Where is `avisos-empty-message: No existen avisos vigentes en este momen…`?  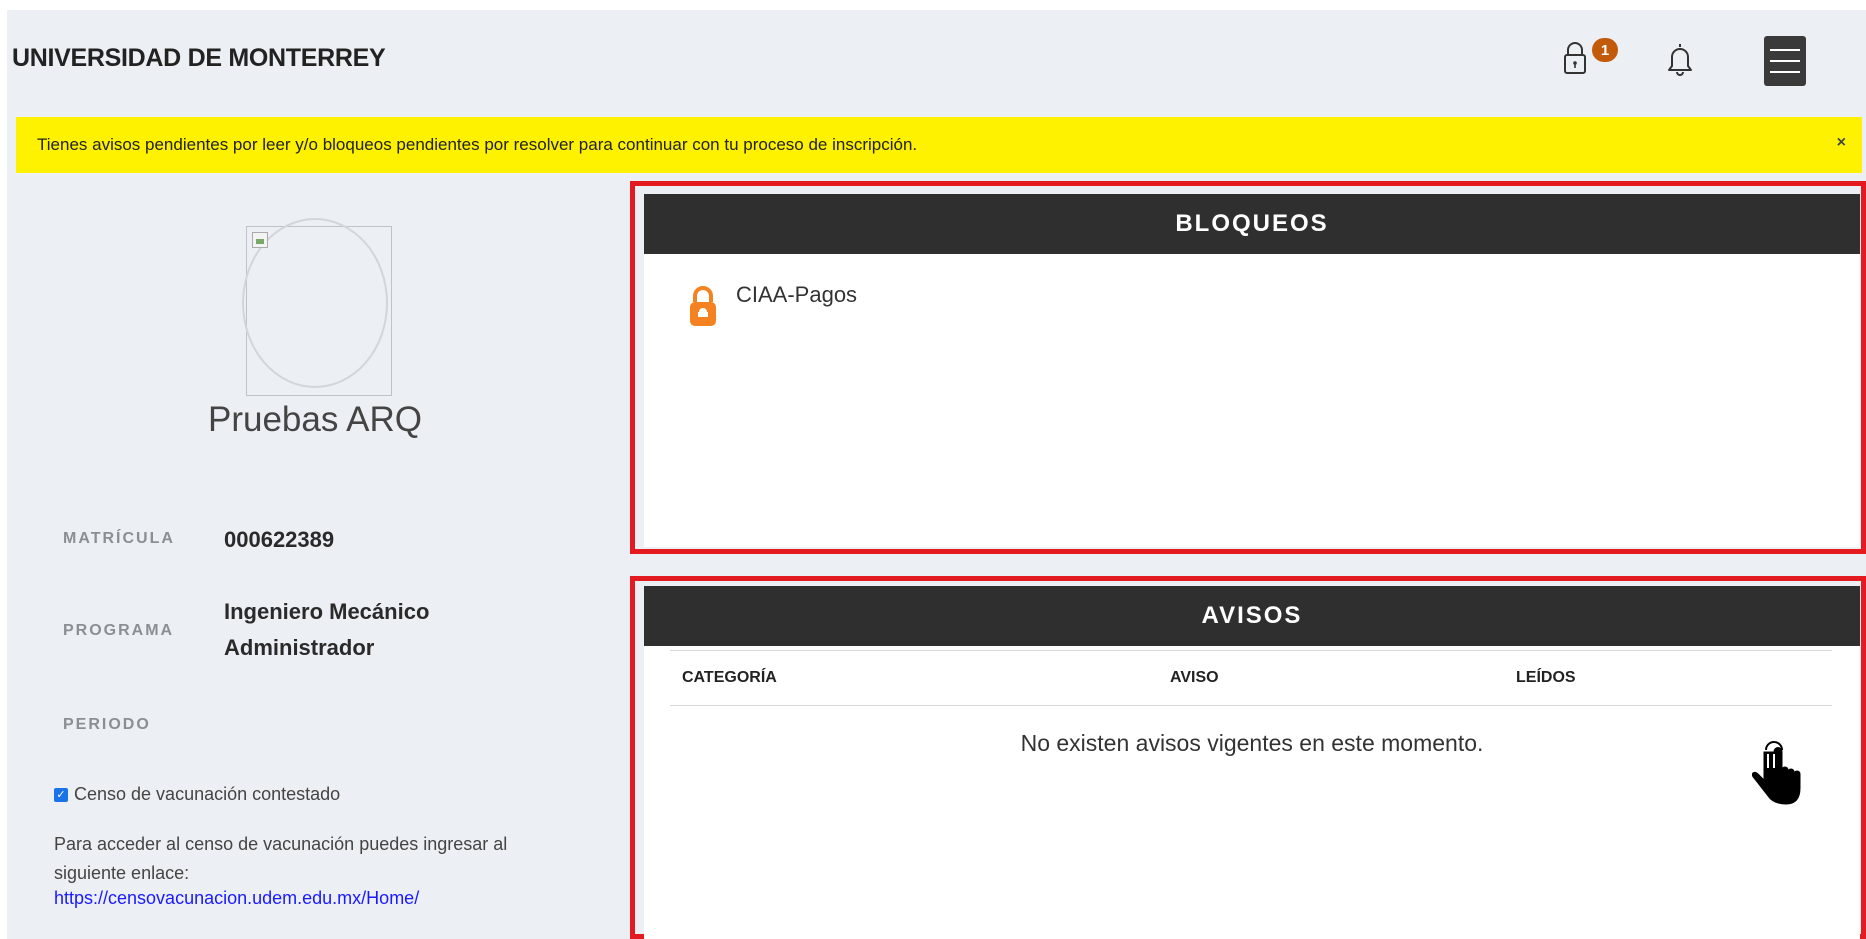
avisos-empty-message: No existen avisos vigentes en este momen… is located at coordinates (1252, 743).